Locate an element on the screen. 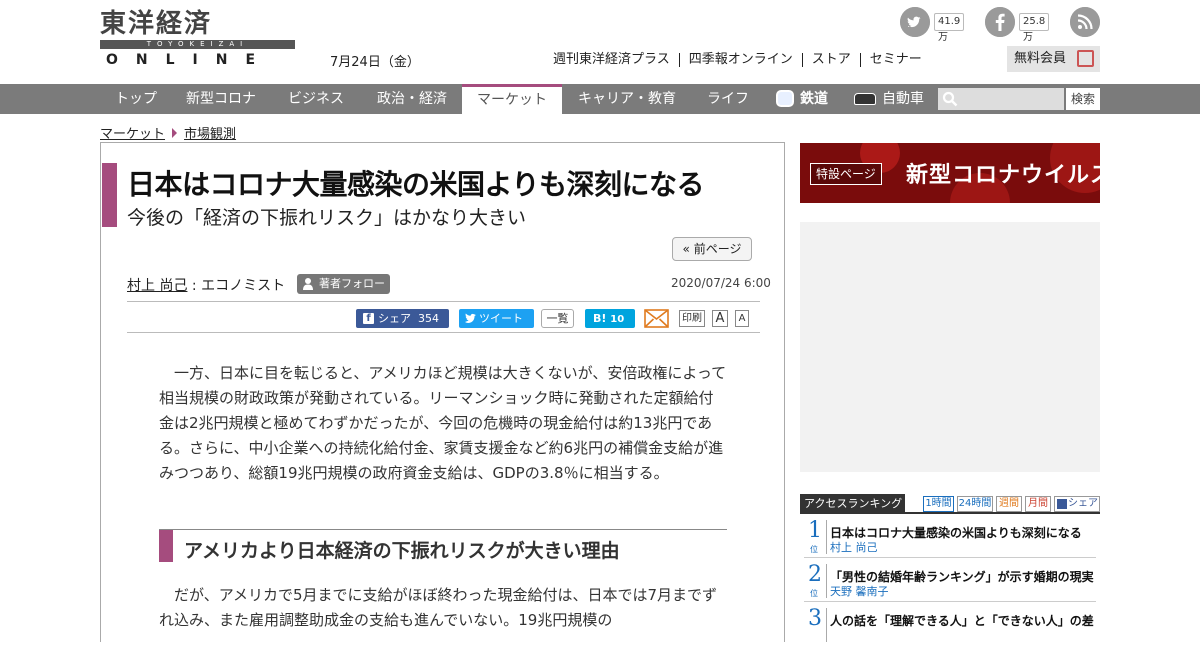 The width and height of the screenshot is (1200, 646). logo-kanji: 東洋経済 is located at coordinates (156, 24).